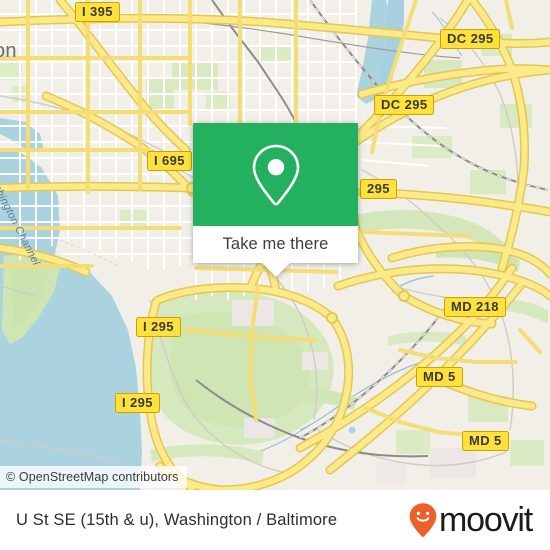 Image resolution: width=550 pixels, height=550 pixels. Describe the element at coordinates (404, 105) in the screenshot. I see `shield-dc-295-west: DC 295` at that location.